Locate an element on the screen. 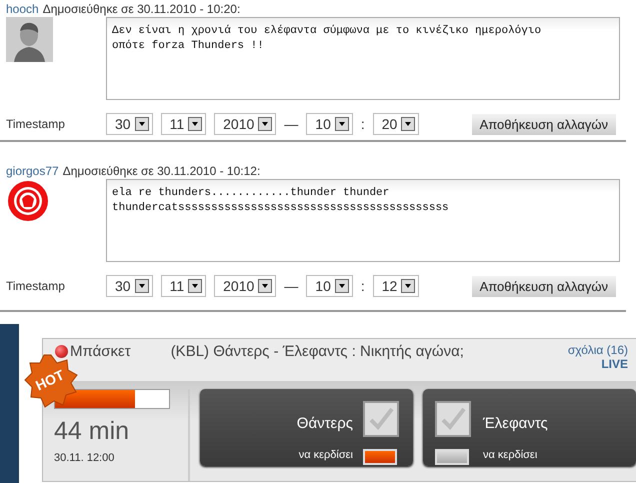  username-link: giorgos77 is located at coordinates (32, 171).